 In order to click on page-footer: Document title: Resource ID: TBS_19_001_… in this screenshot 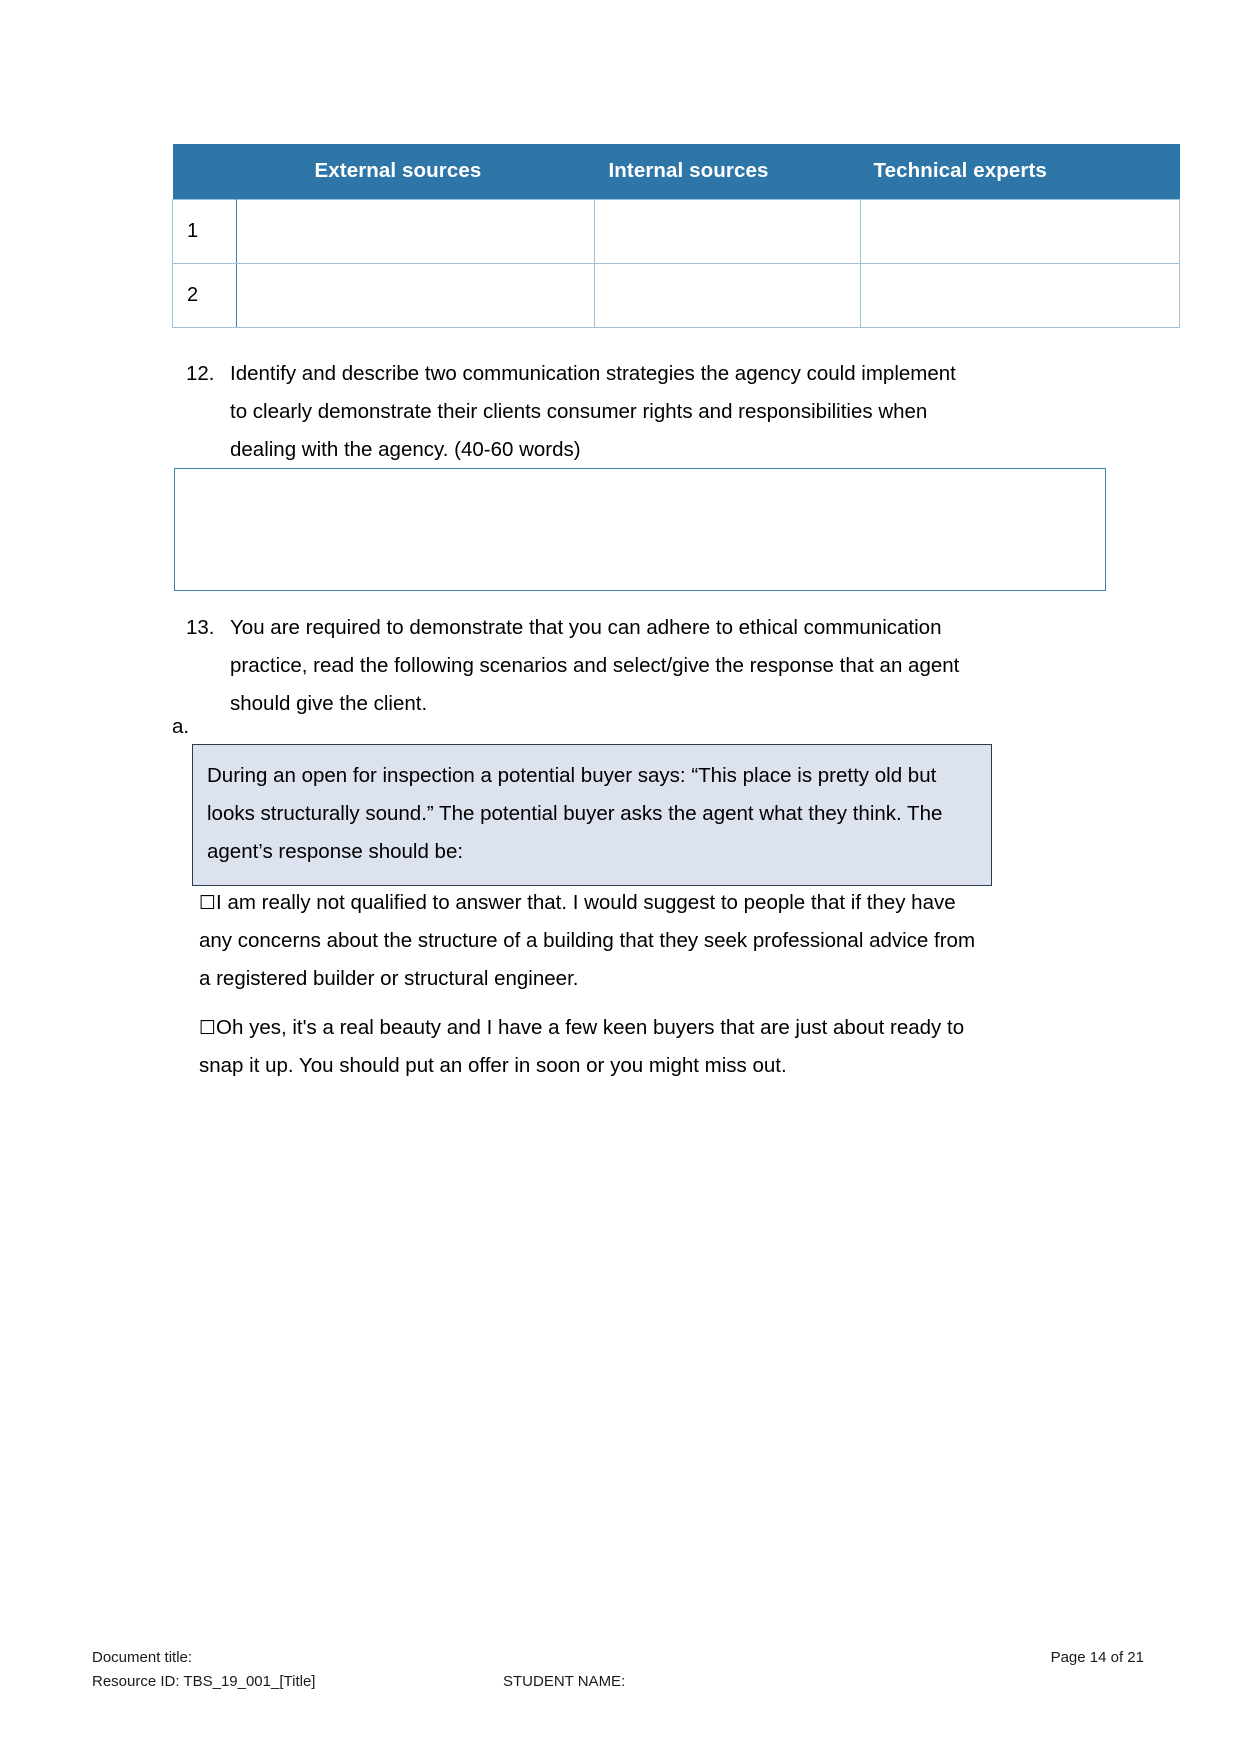, I will do `click(620, 1694)`.